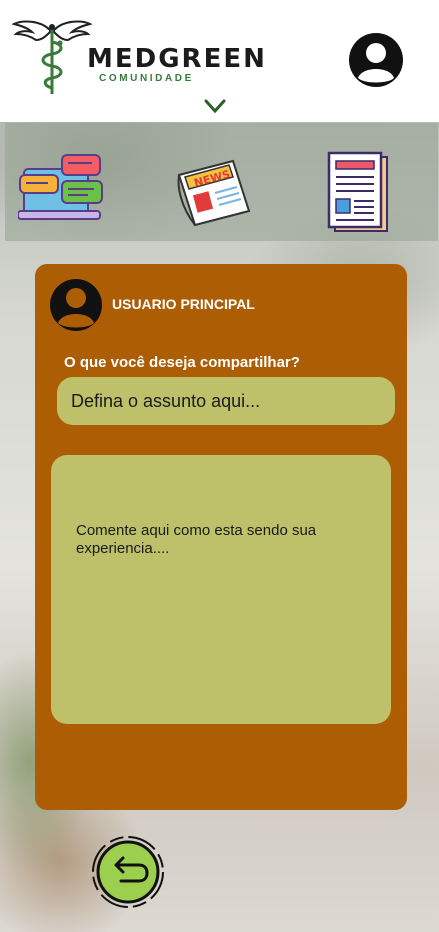  What do you see at coordinates (226, 401) in the screenshot?
I see `subject-input` at bounding box center [226, 401].